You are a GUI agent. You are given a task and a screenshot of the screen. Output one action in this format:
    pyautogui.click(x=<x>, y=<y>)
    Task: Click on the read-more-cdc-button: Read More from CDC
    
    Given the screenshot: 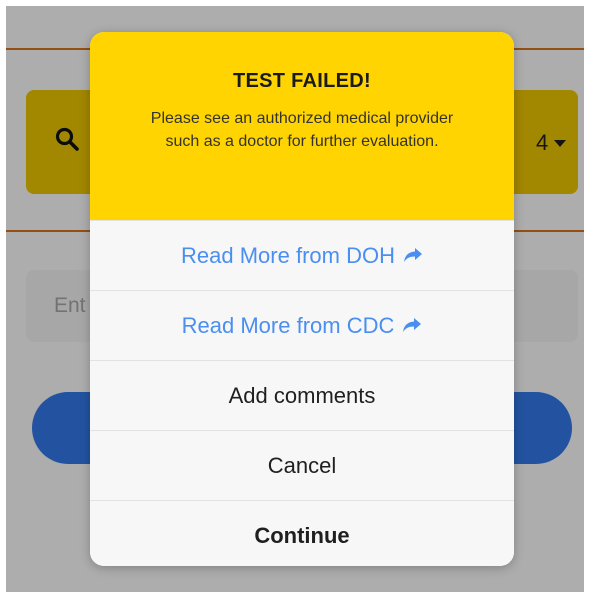 What is the action you would take?
    pyautogui.click(x=302, y=325)
    